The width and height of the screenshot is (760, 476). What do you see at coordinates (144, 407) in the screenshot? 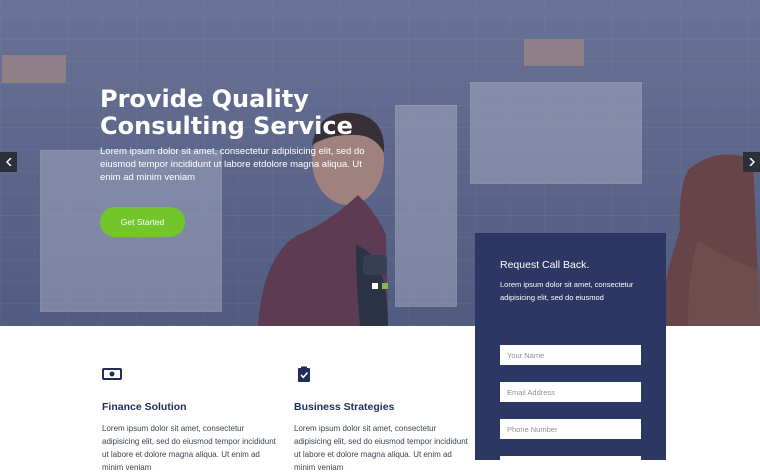
I see `feature-title: Finance Solution` at bounding box center [144, 407].